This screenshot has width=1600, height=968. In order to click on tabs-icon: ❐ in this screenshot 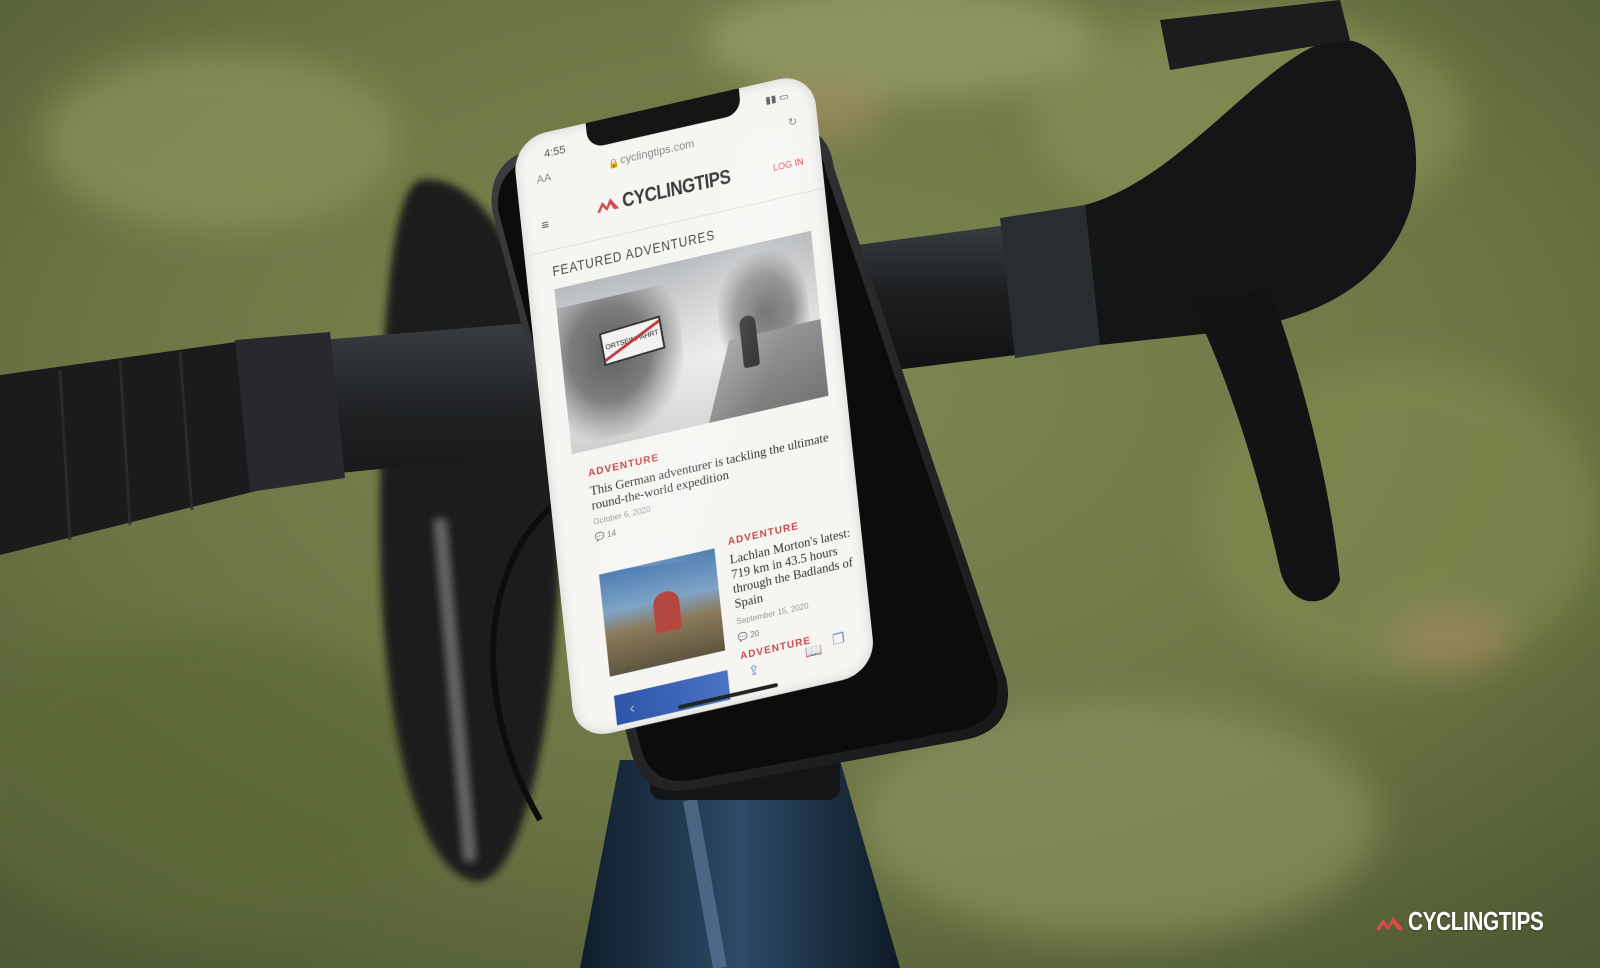, I will do `click(838, 639)`.